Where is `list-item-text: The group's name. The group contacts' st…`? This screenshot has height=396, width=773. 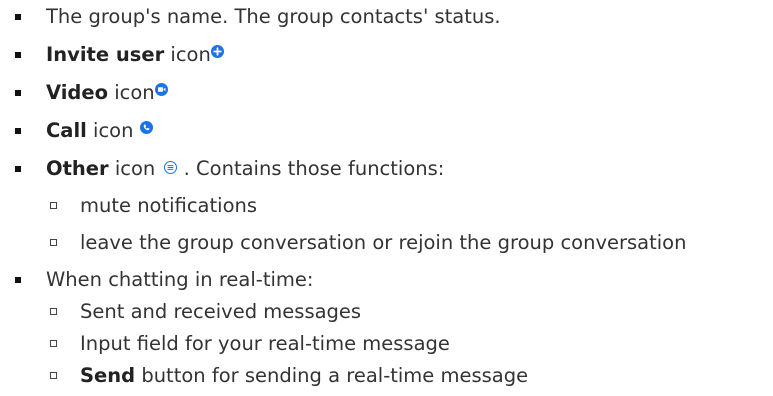 list-item-text: The group's name. The group contacts' st… is located at coordinates (273, 16).